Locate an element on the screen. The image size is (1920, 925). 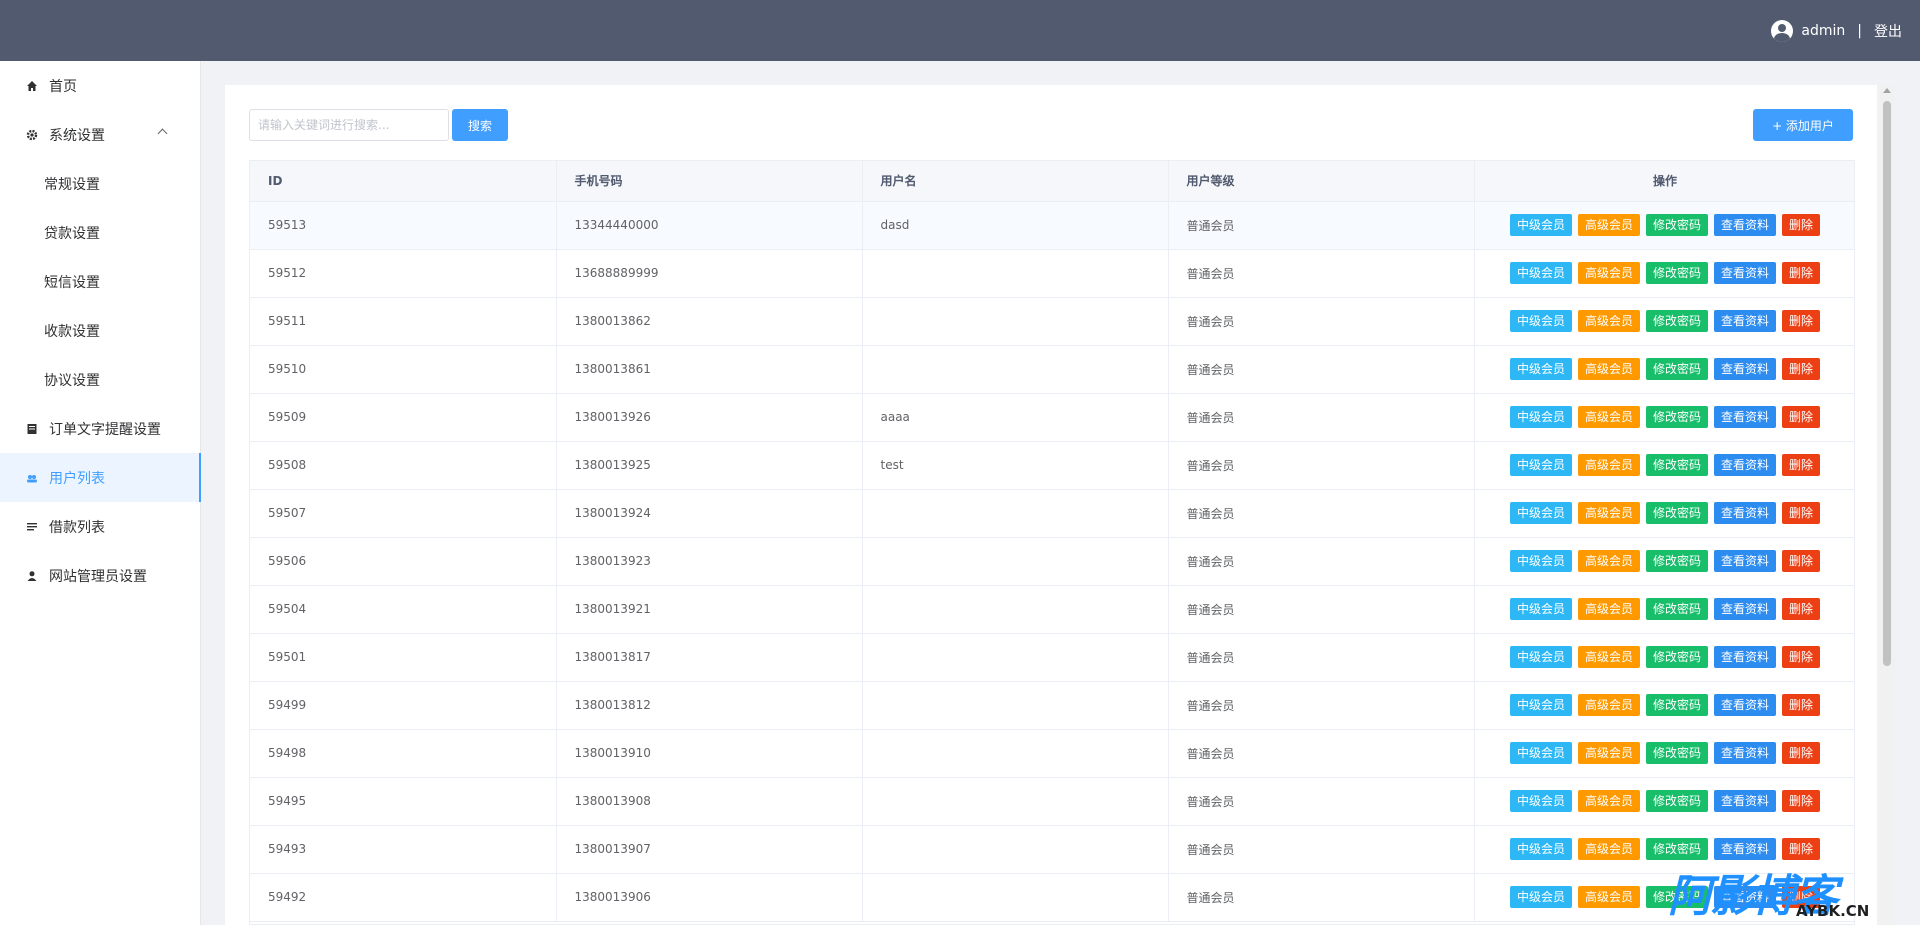
sidebar-item-order-reminder-settings: 订单文字提醒设置 is located at coordinates (100, 428).